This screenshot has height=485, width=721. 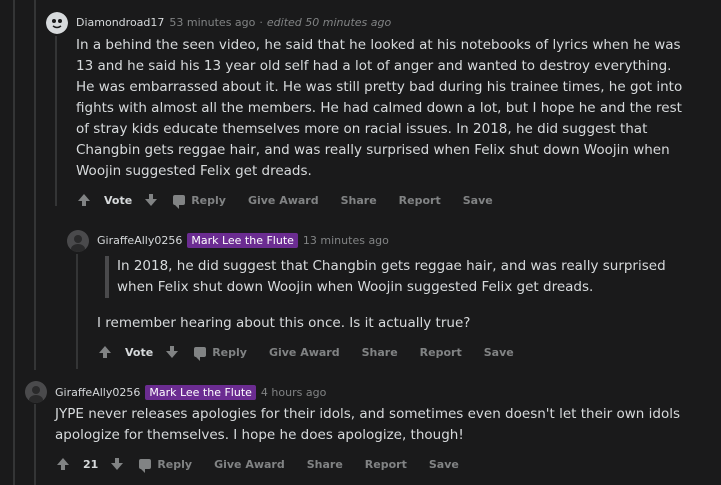 What do you see at coordinates (91, 464) in the screenshot?
I see `vote-count: 21` at bounding box center [91, 464].